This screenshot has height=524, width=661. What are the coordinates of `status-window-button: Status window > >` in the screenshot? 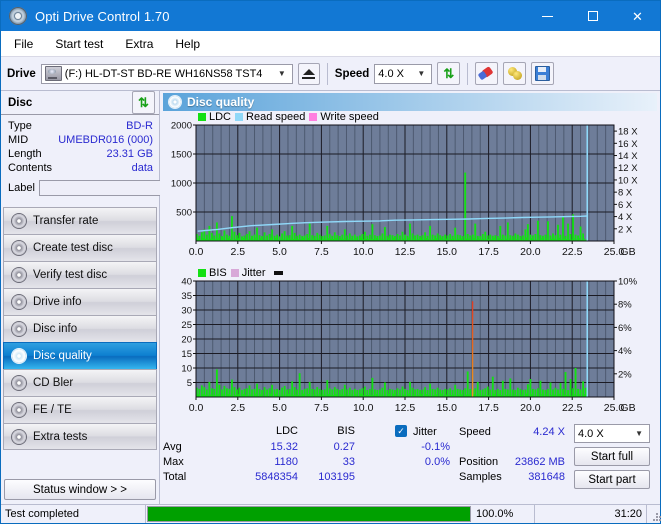 It's located at (80, 489).